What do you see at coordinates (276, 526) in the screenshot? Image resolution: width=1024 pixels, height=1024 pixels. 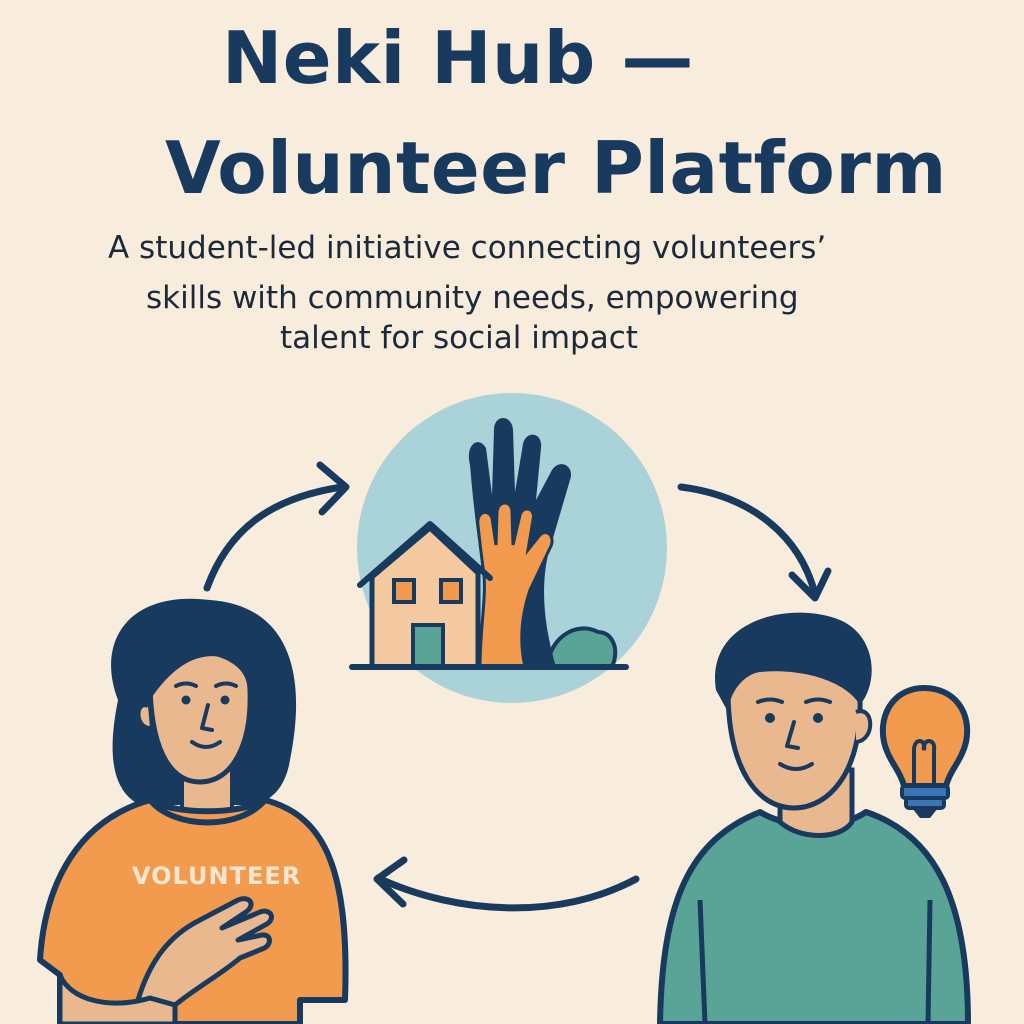 I see `cycle-arrow-left-up` at bounding box center [276, 526].